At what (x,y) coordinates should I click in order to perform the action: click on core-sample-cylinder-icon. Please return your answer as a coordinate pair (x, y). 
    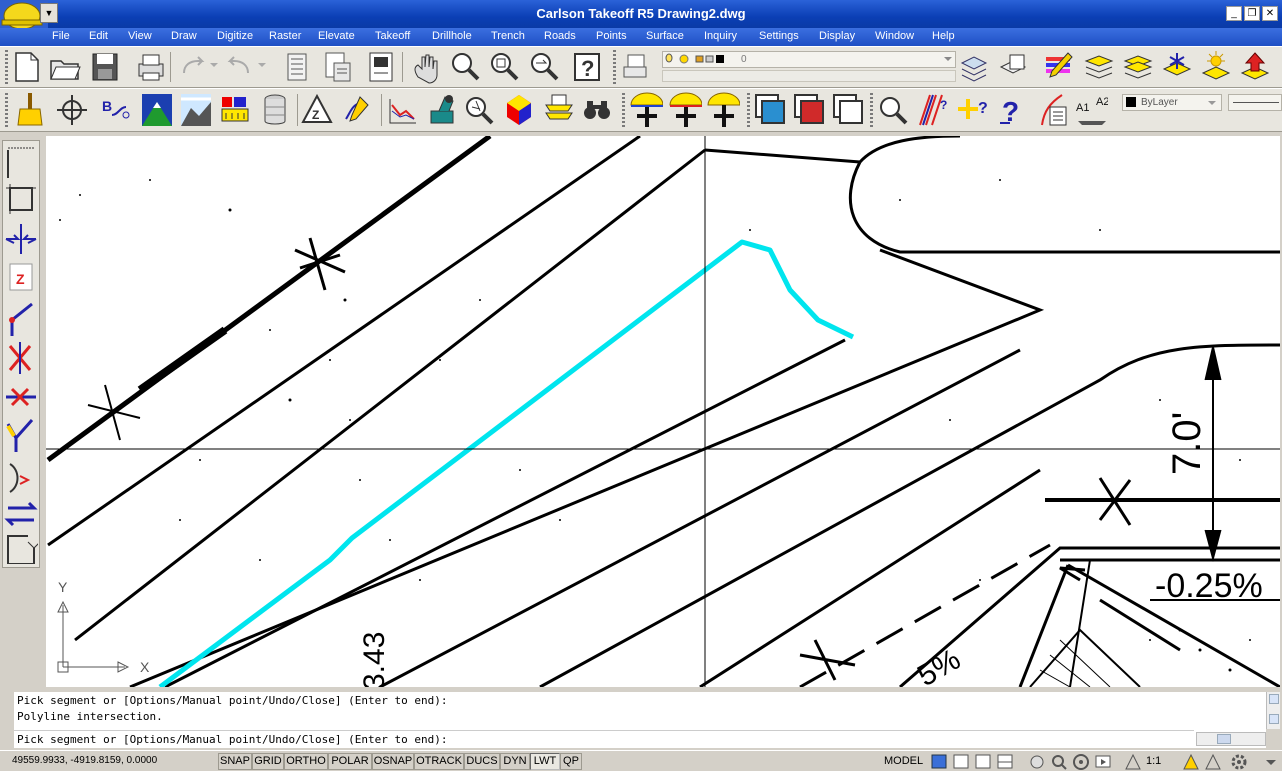
    Looking at the image, I should click on (275, 109).